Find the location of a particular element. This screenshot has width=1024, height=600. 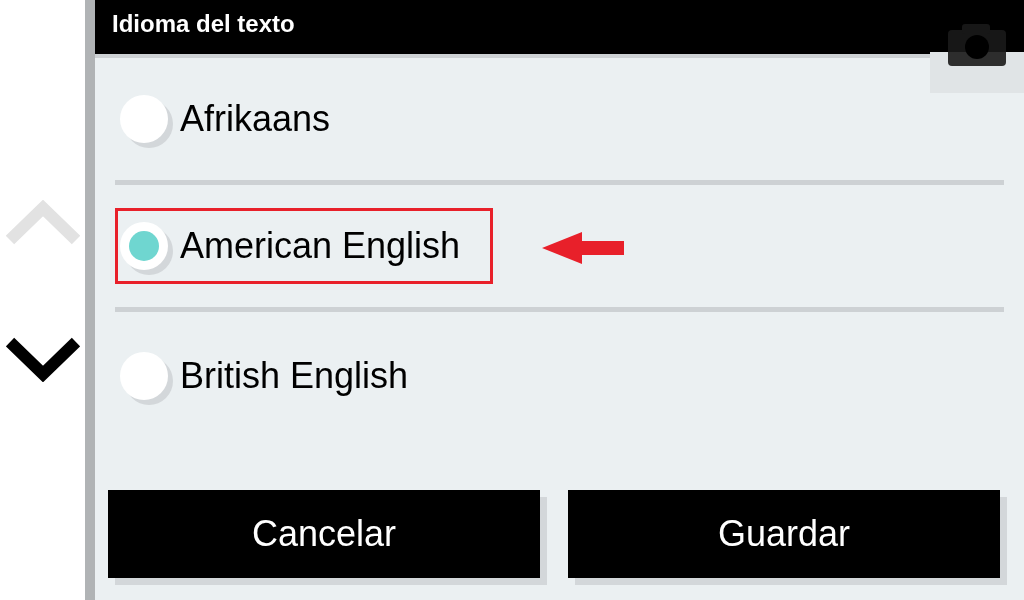

option-label: British English is located at coordinates (294, 375).